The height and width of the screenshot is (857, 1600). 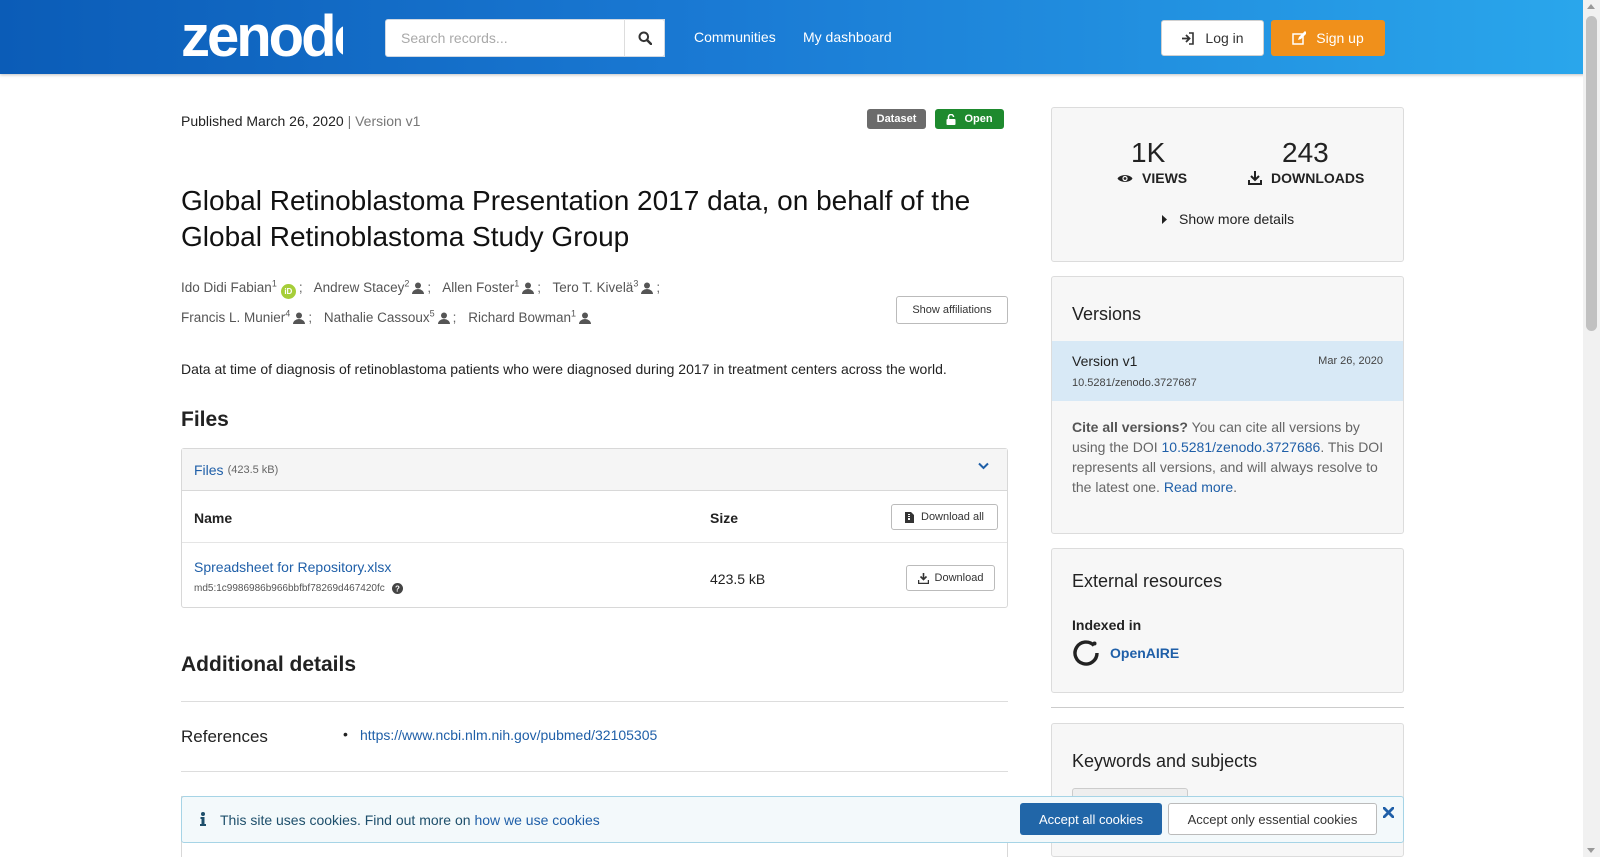 I want to click on published-date: Published March 26, 2020, so click(x=262, y=121).